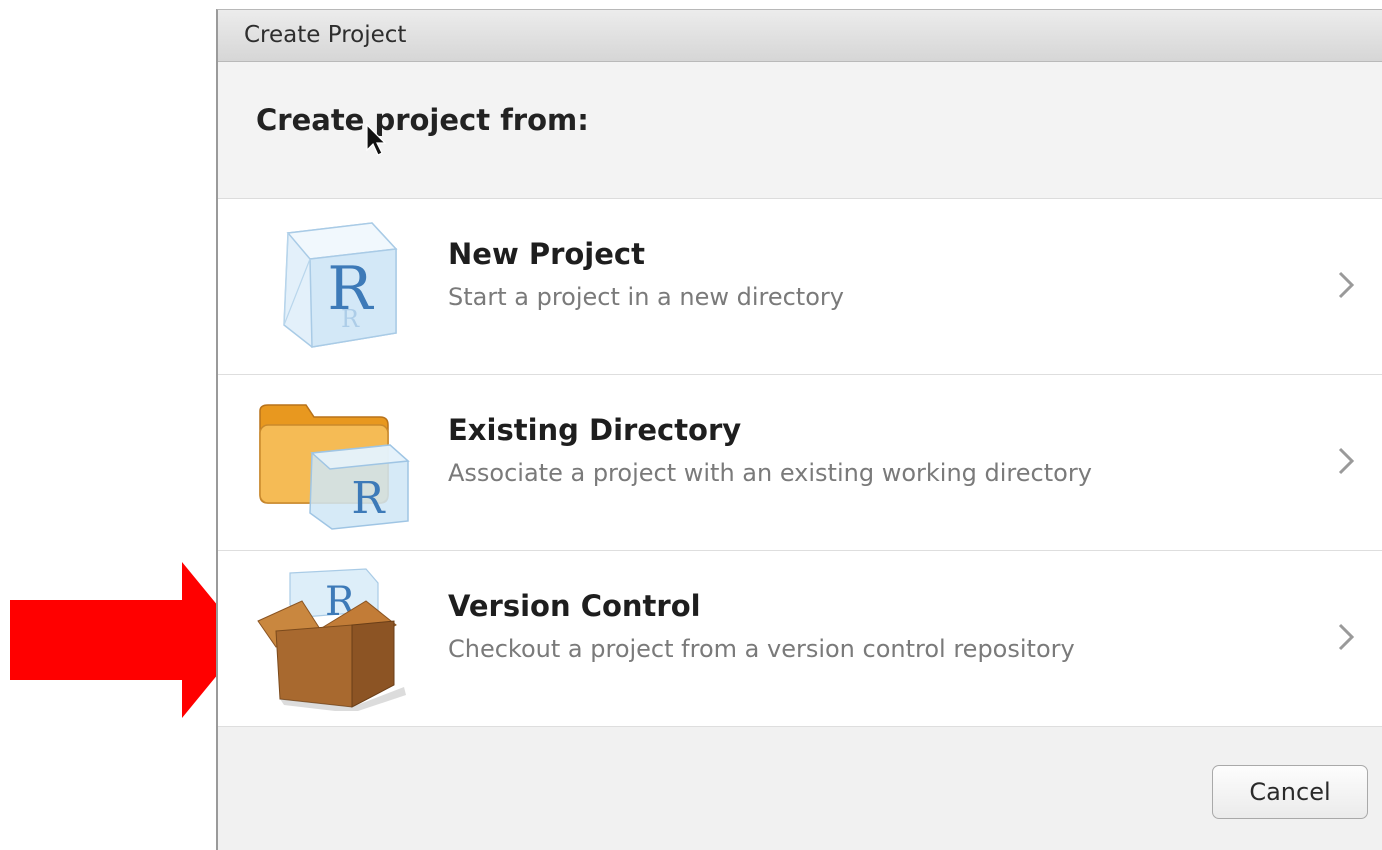 The width and height of the screenshot is (1382, 850). Describe the element at coordinates (546, 254) in the screenshot. I see `option-title: New Project` at that location.